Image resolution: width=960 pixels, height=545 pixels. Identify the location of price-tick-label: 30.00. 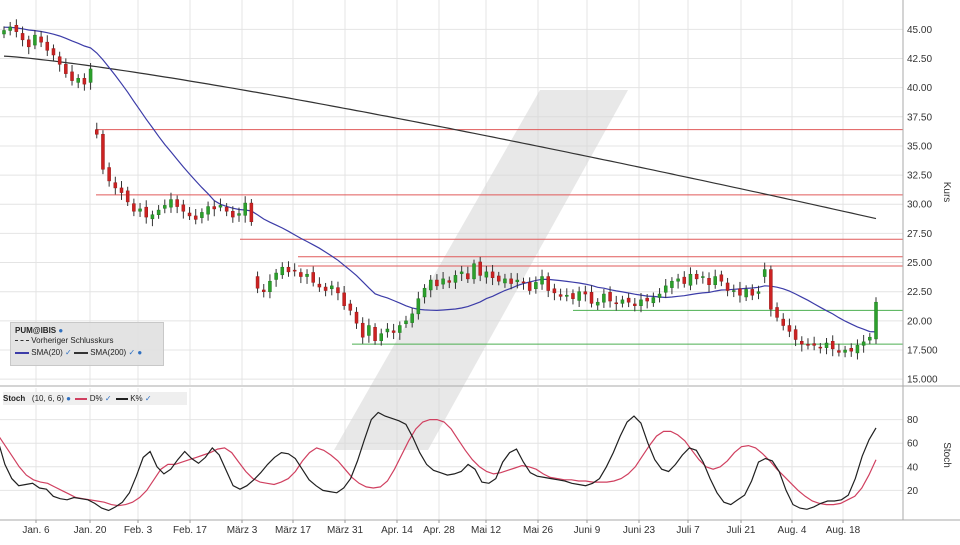
(919, 205).